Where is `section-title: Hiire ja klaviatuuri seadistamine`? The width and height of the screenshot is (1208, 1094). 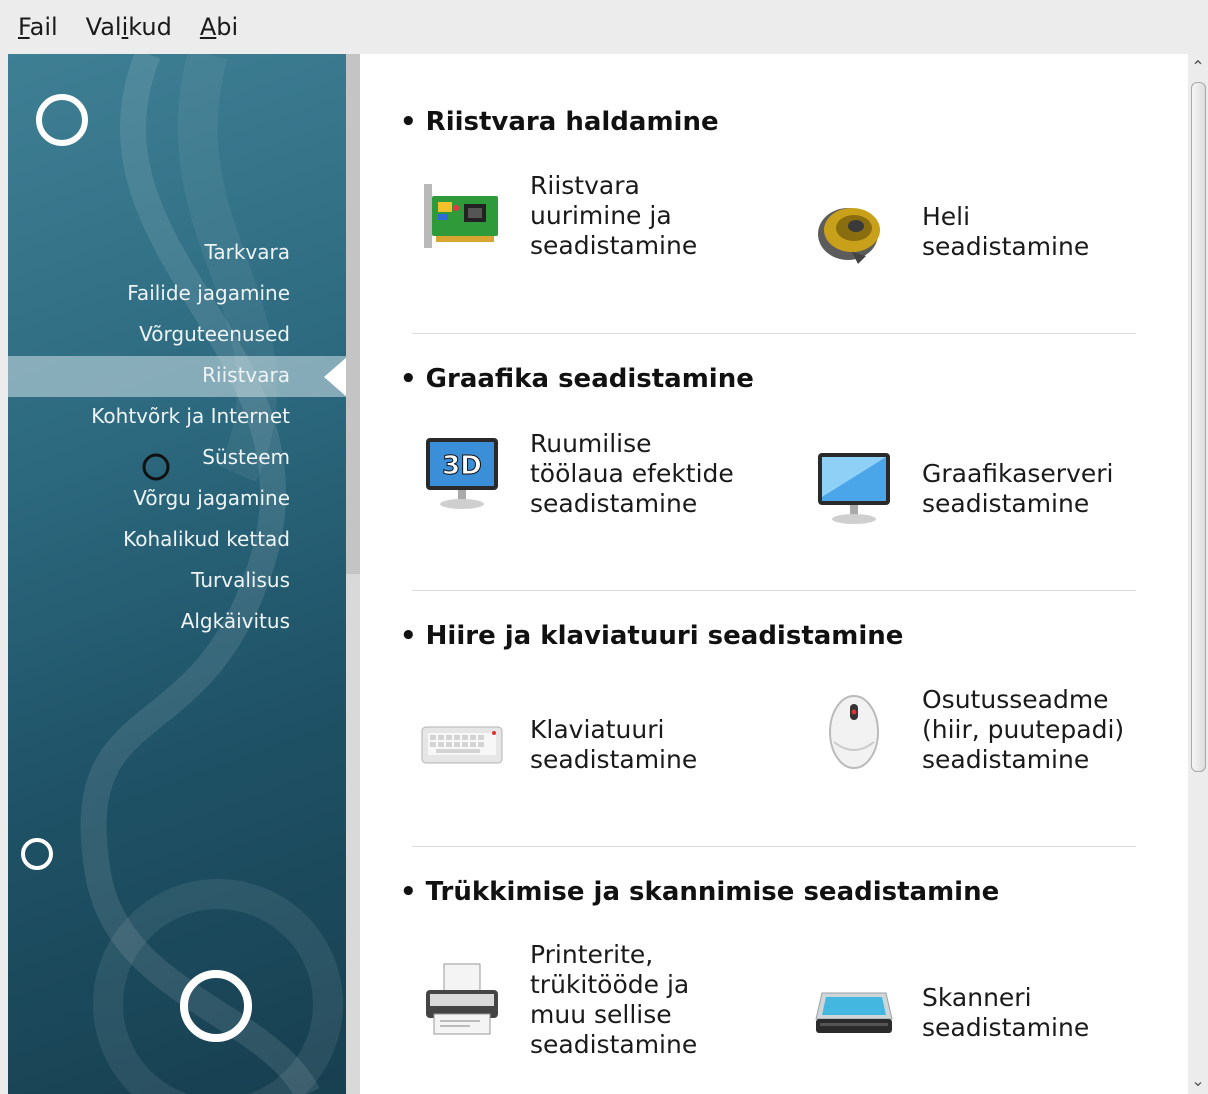
section-title: Hiire ja klaviatuuri seadistamine is located at coordinates (770, 636).